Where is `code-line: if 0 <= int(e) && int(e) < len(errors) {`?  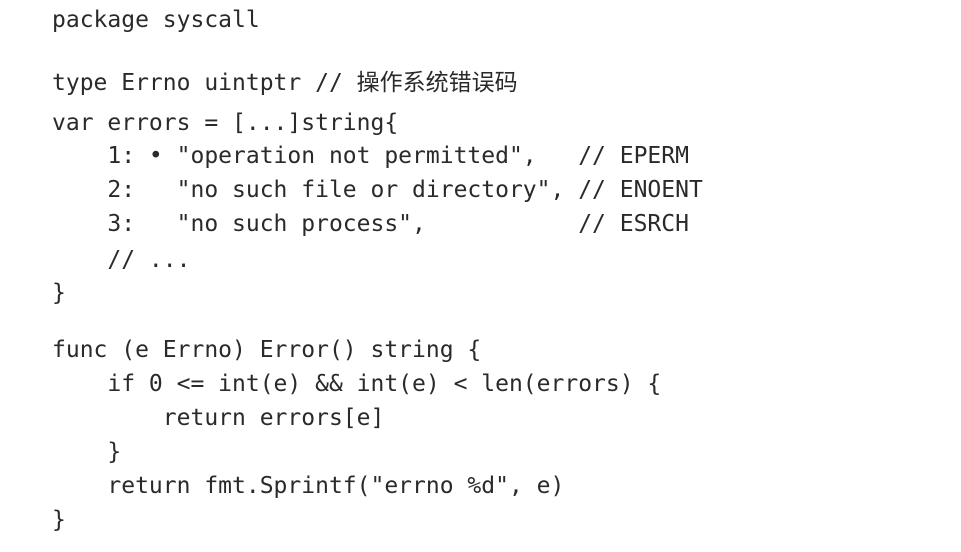
code-line: if 0 <= int(e) && int(e) < len(errors) { is located at coordinates (357, 384).